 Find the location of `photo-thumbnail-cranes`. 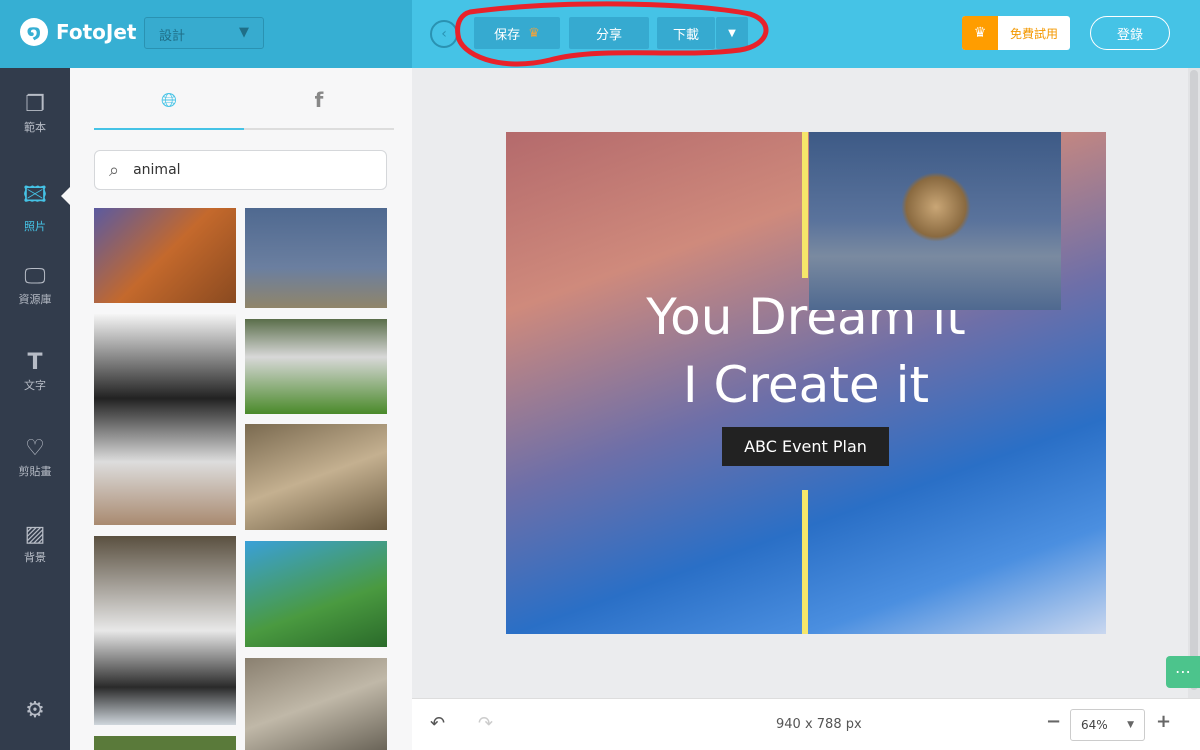

photo-thumbnail-cranes is located at coordinates (316, 477).